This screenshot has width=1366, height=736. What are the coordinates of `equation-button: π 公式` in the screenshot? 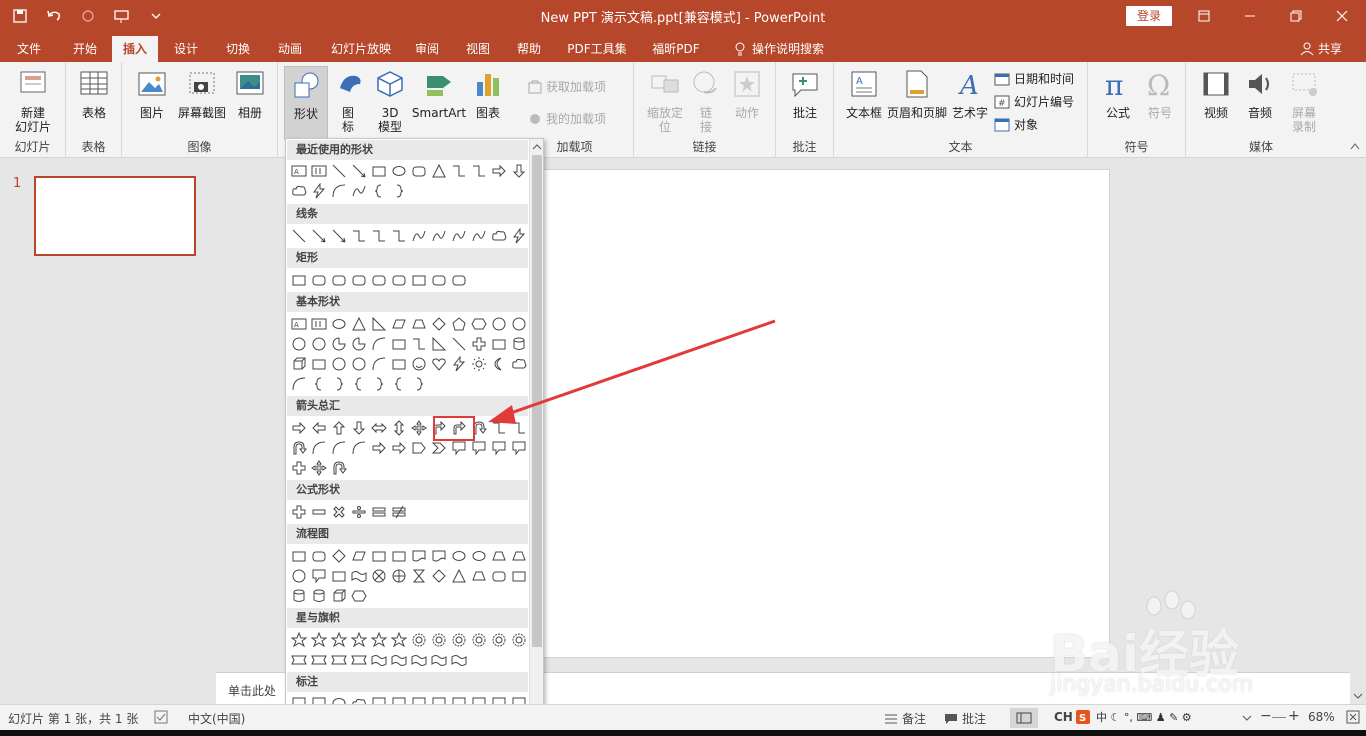 It's located at (1118, 94).